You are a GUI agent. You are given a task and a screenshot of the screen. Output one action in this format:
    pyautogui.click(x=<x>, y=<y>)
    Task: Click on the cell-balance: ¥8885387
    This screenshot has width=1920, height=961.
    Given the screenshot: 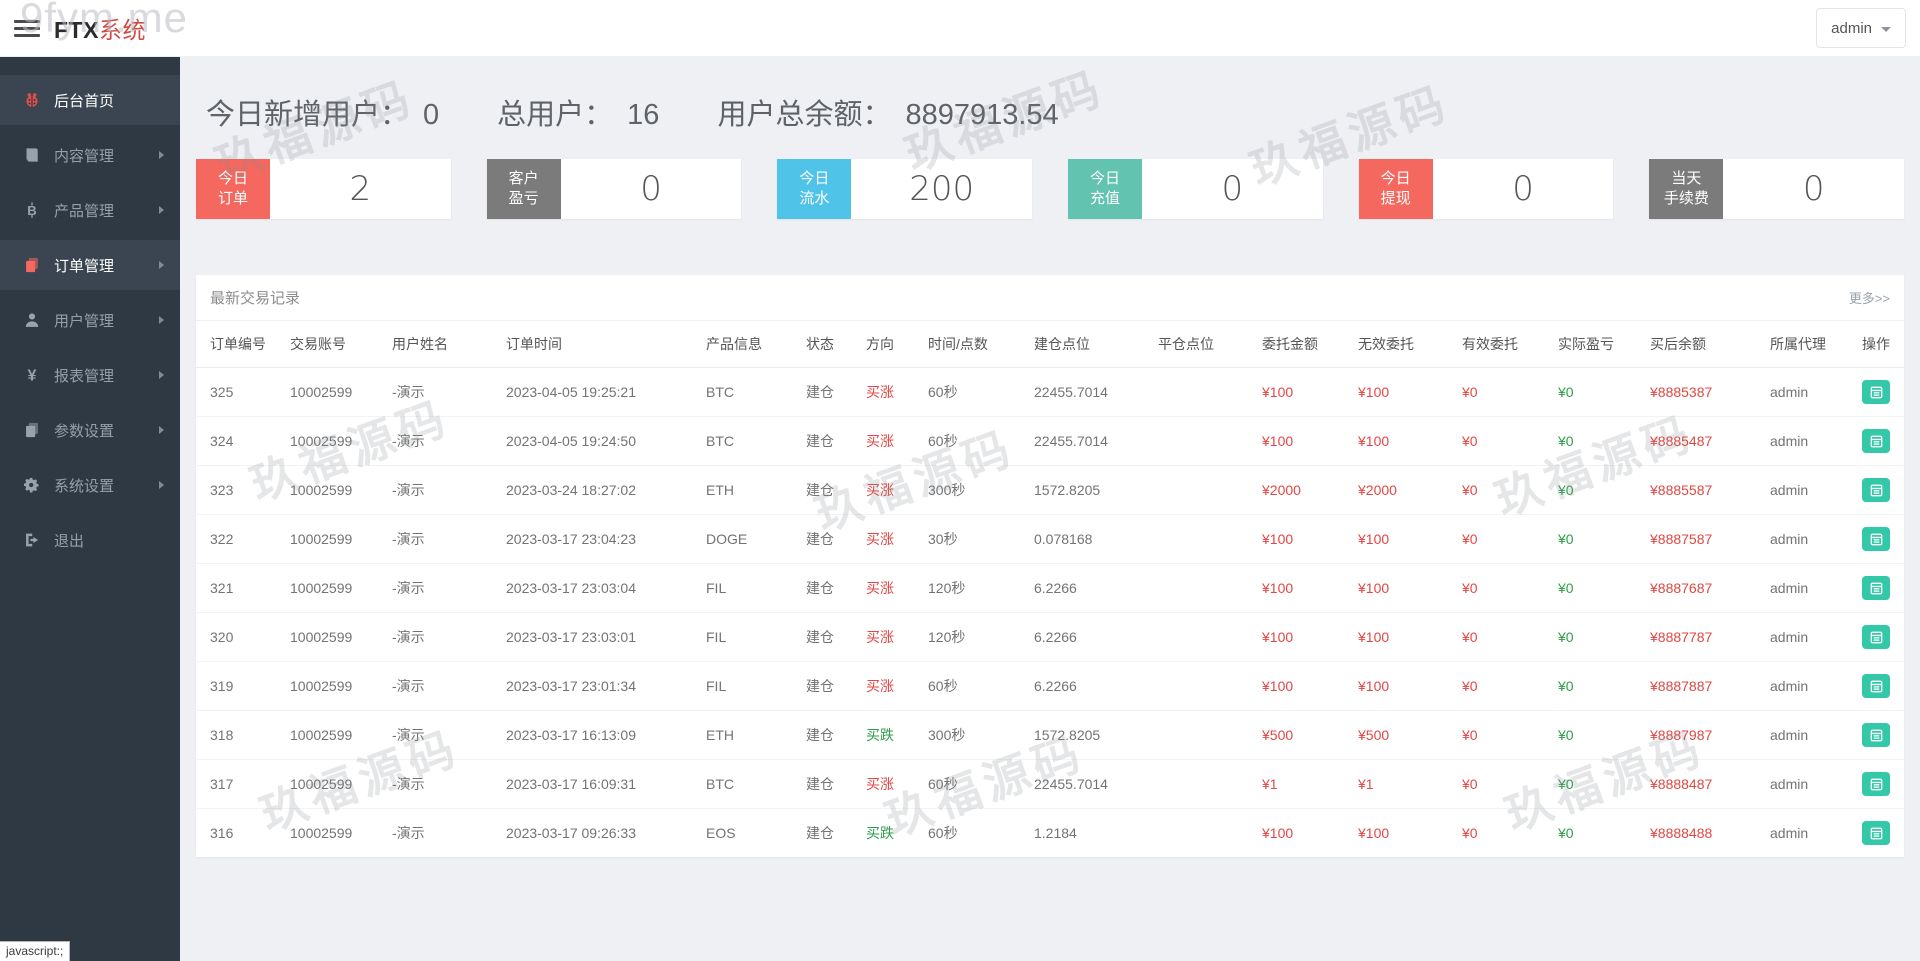 What is the action you would take?
    pyautogui.click(x=1704, y=392)
    